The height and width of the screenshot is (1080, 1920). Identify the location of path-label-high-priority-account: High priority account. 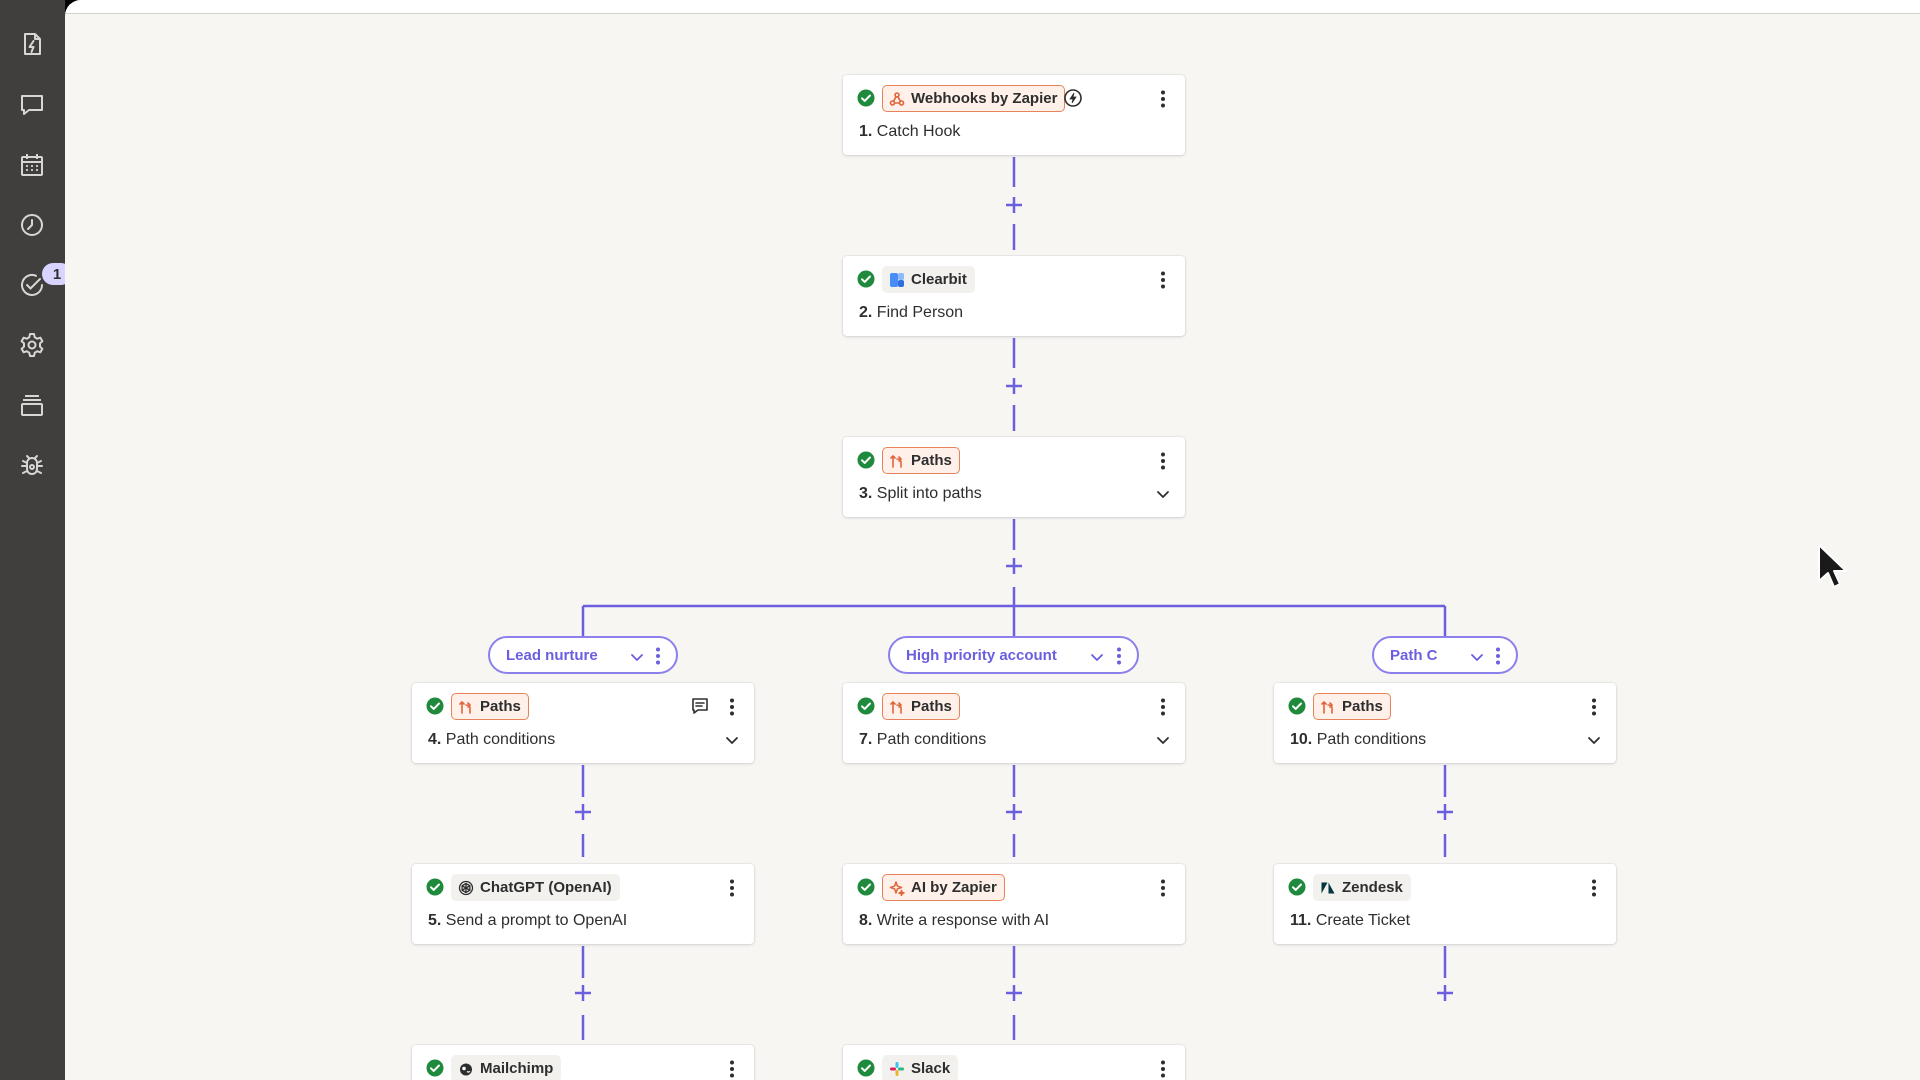
(1013, 655).